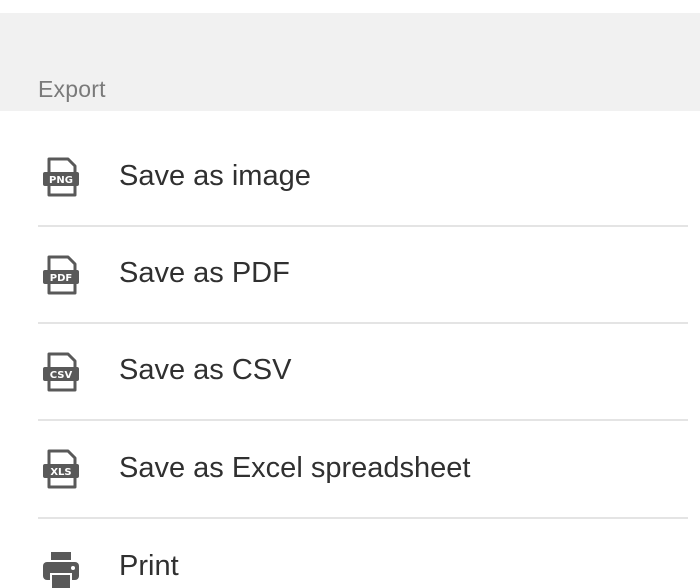  I want to click on png-icon-text: PNG, so click(61, 180).